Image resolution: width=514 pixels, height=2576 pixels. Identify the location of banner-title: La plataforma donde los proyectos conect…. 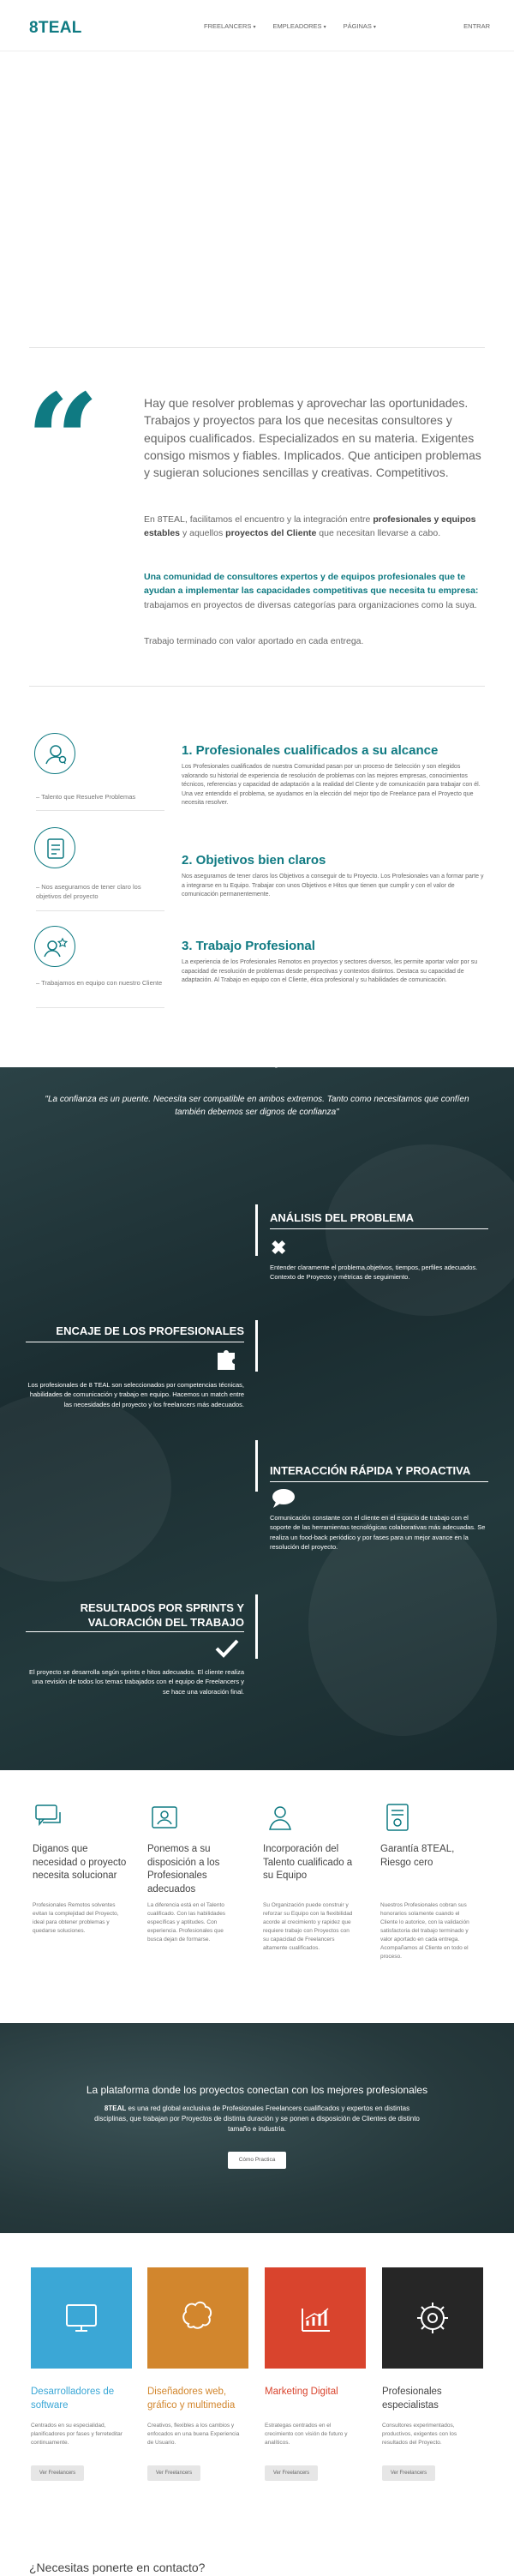
(257, 2090).